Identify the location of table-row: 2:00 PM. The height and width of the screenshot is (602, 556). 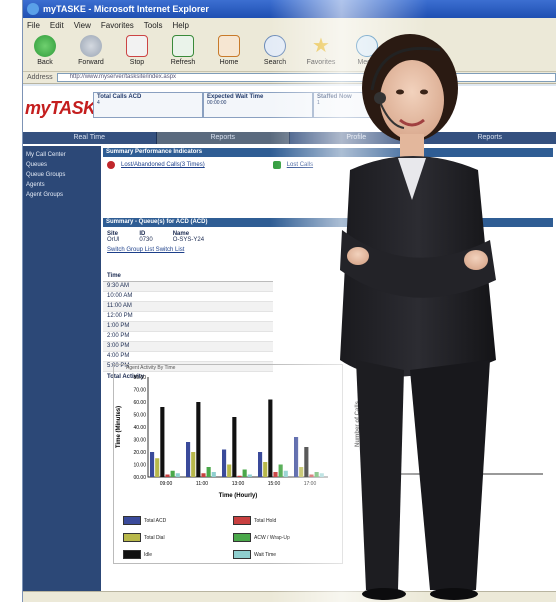
(188, 337).